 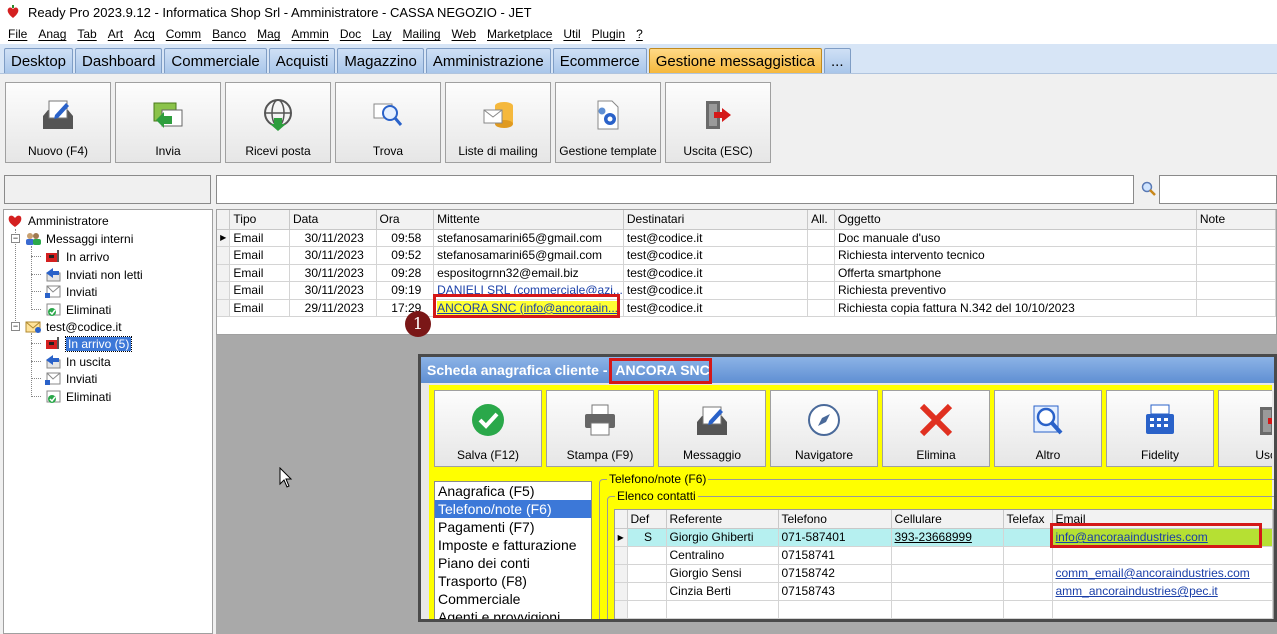 What do you see at coordinates (352, 34) in the screenshot?
I see `menu-doc: Doc` at bounding box center [352, 34].